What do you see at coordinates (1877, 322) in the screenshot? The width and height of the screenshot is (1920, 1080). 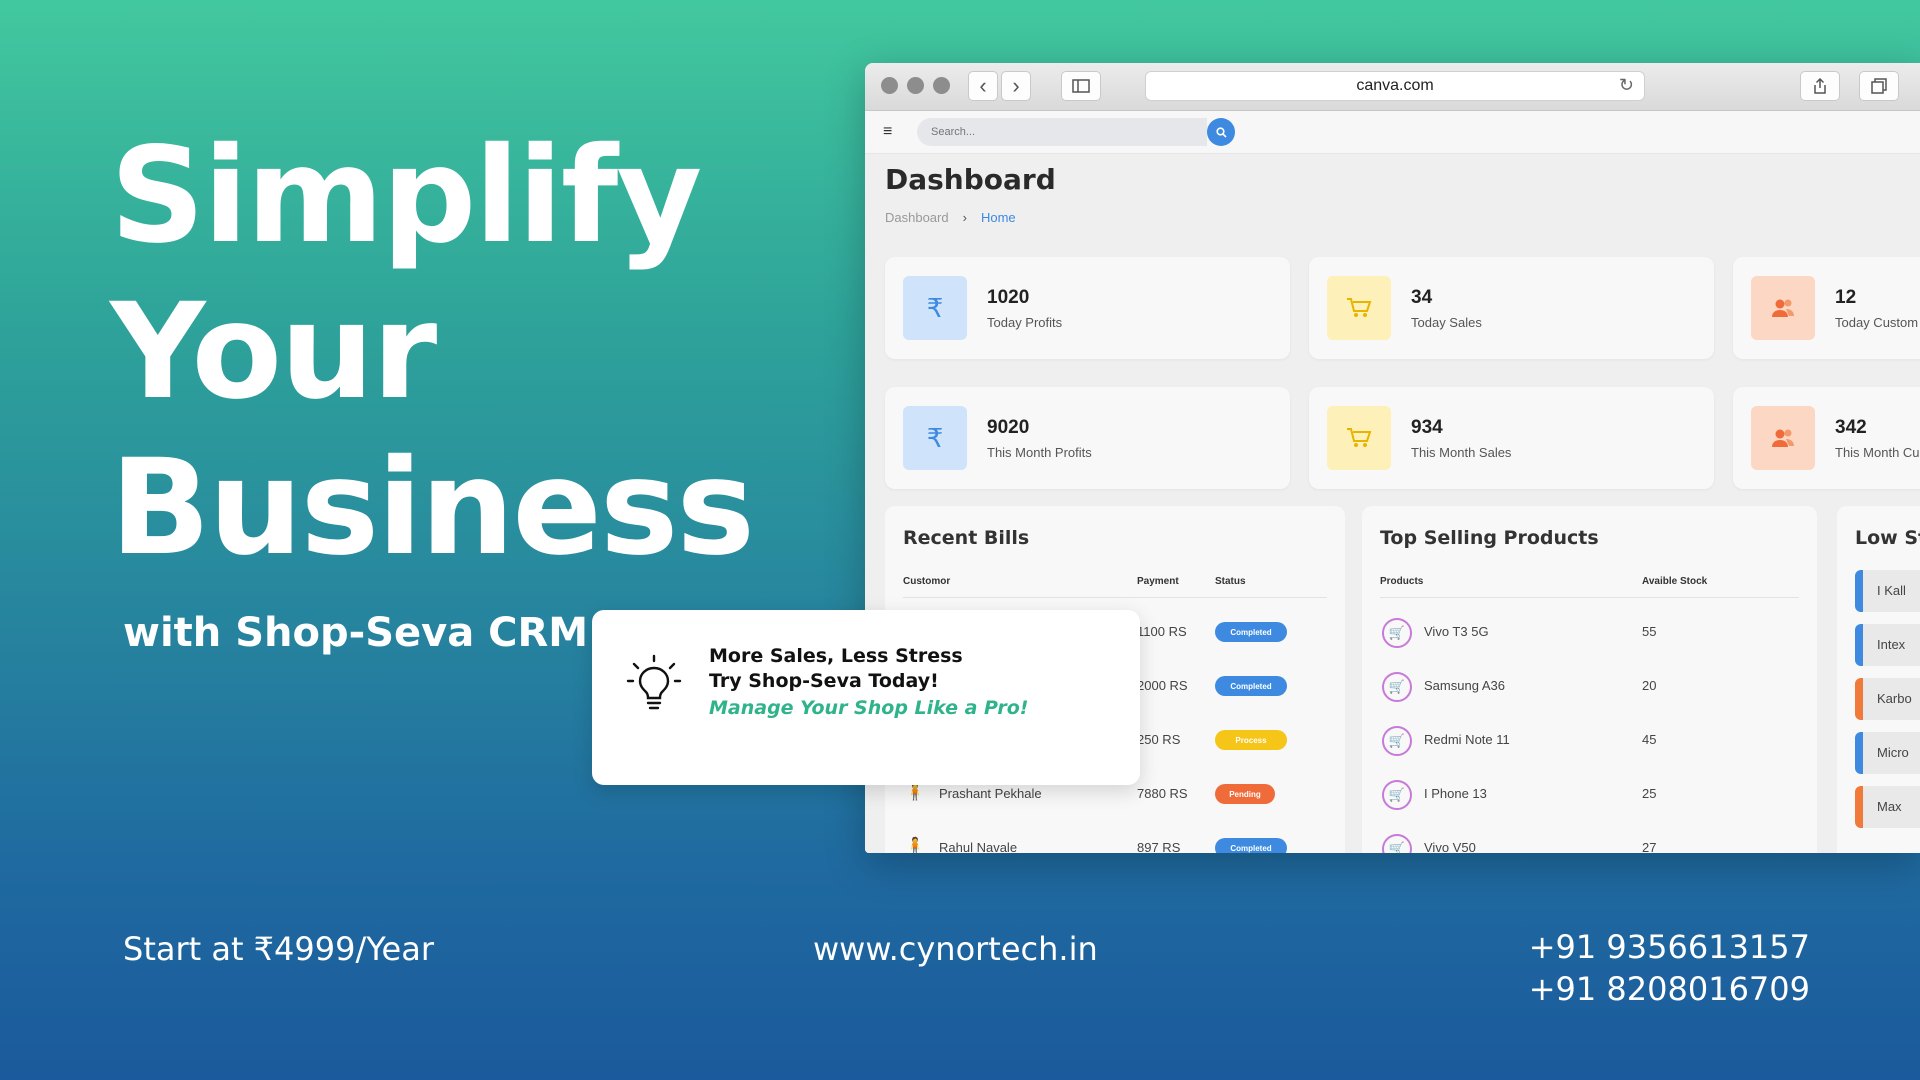 I see `stat-label: Today Custom` at bounding box center [1877, 322].